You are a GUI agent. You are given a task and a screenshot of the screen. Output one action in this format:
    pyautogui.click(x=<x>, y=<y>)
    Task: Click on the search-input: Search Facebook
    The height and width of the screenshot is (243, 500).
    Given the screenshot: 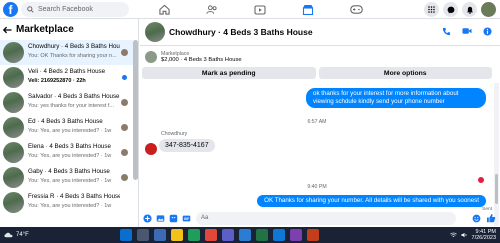 What is the action you would take?
    pyautogui.click(x=75, y=9)
    